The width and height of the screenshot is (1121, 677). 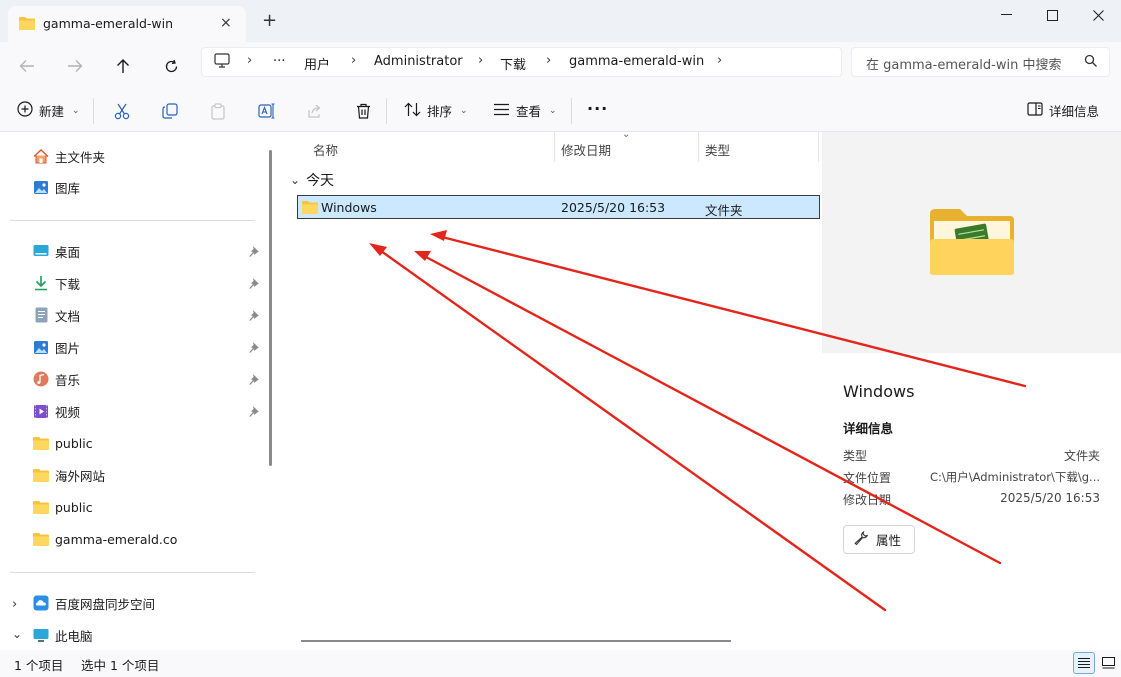 I want to click on sidebar-item-desktop: 桌面, so click(x=56, y=251).